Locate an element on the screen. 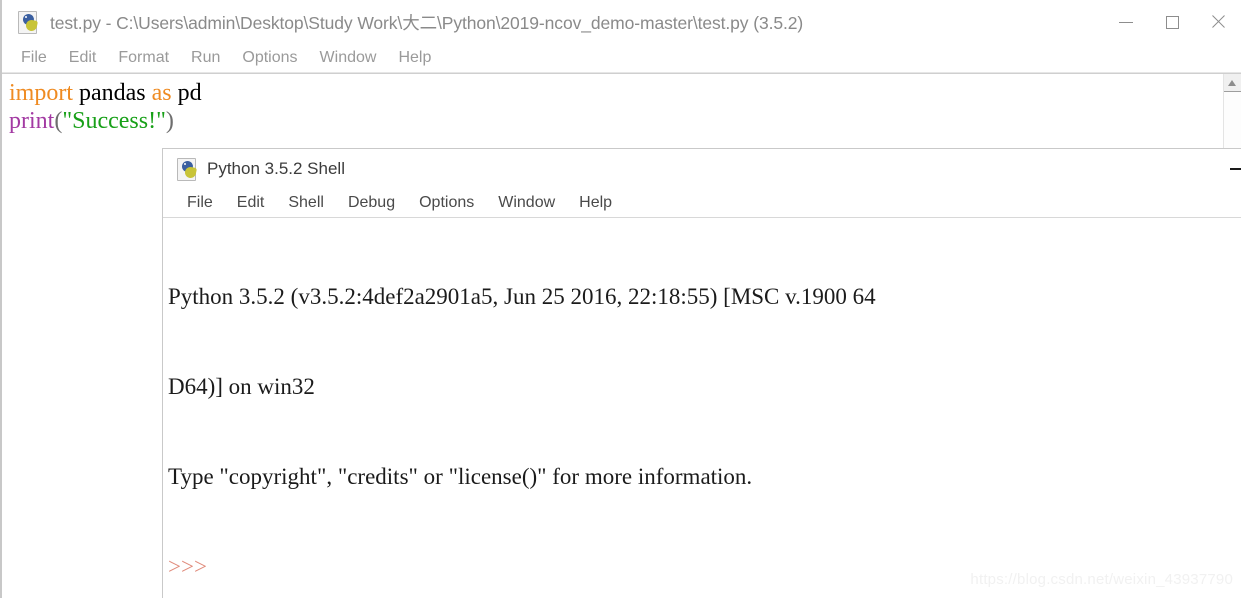 The height and width of the screenshot is (598, 1241). close-icon is located at coordinates (1218, 22).